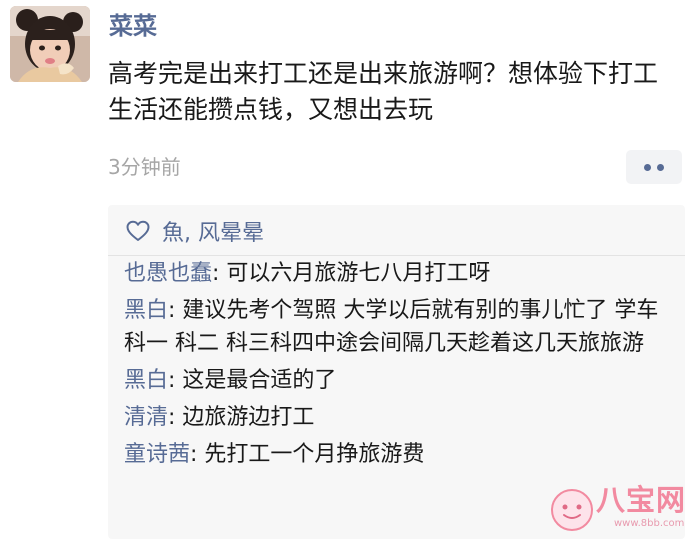  I want to click on more-actions-button, so click(654, 167).